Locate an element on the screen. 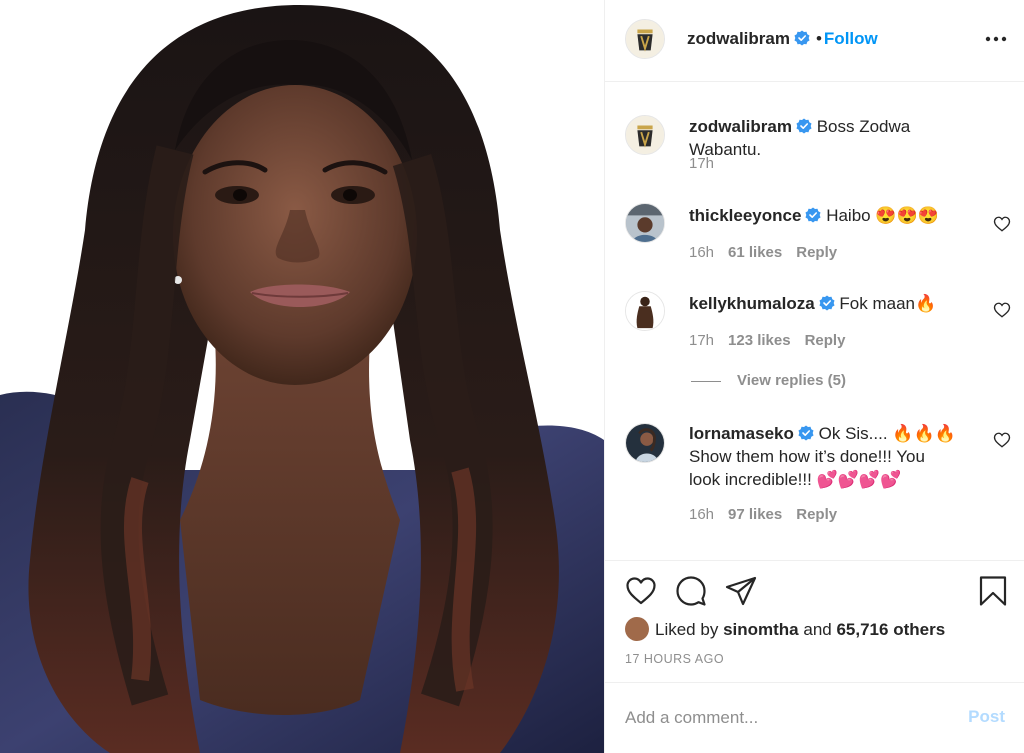  share-paper-plane-icon is located at coordinates (741, 591).